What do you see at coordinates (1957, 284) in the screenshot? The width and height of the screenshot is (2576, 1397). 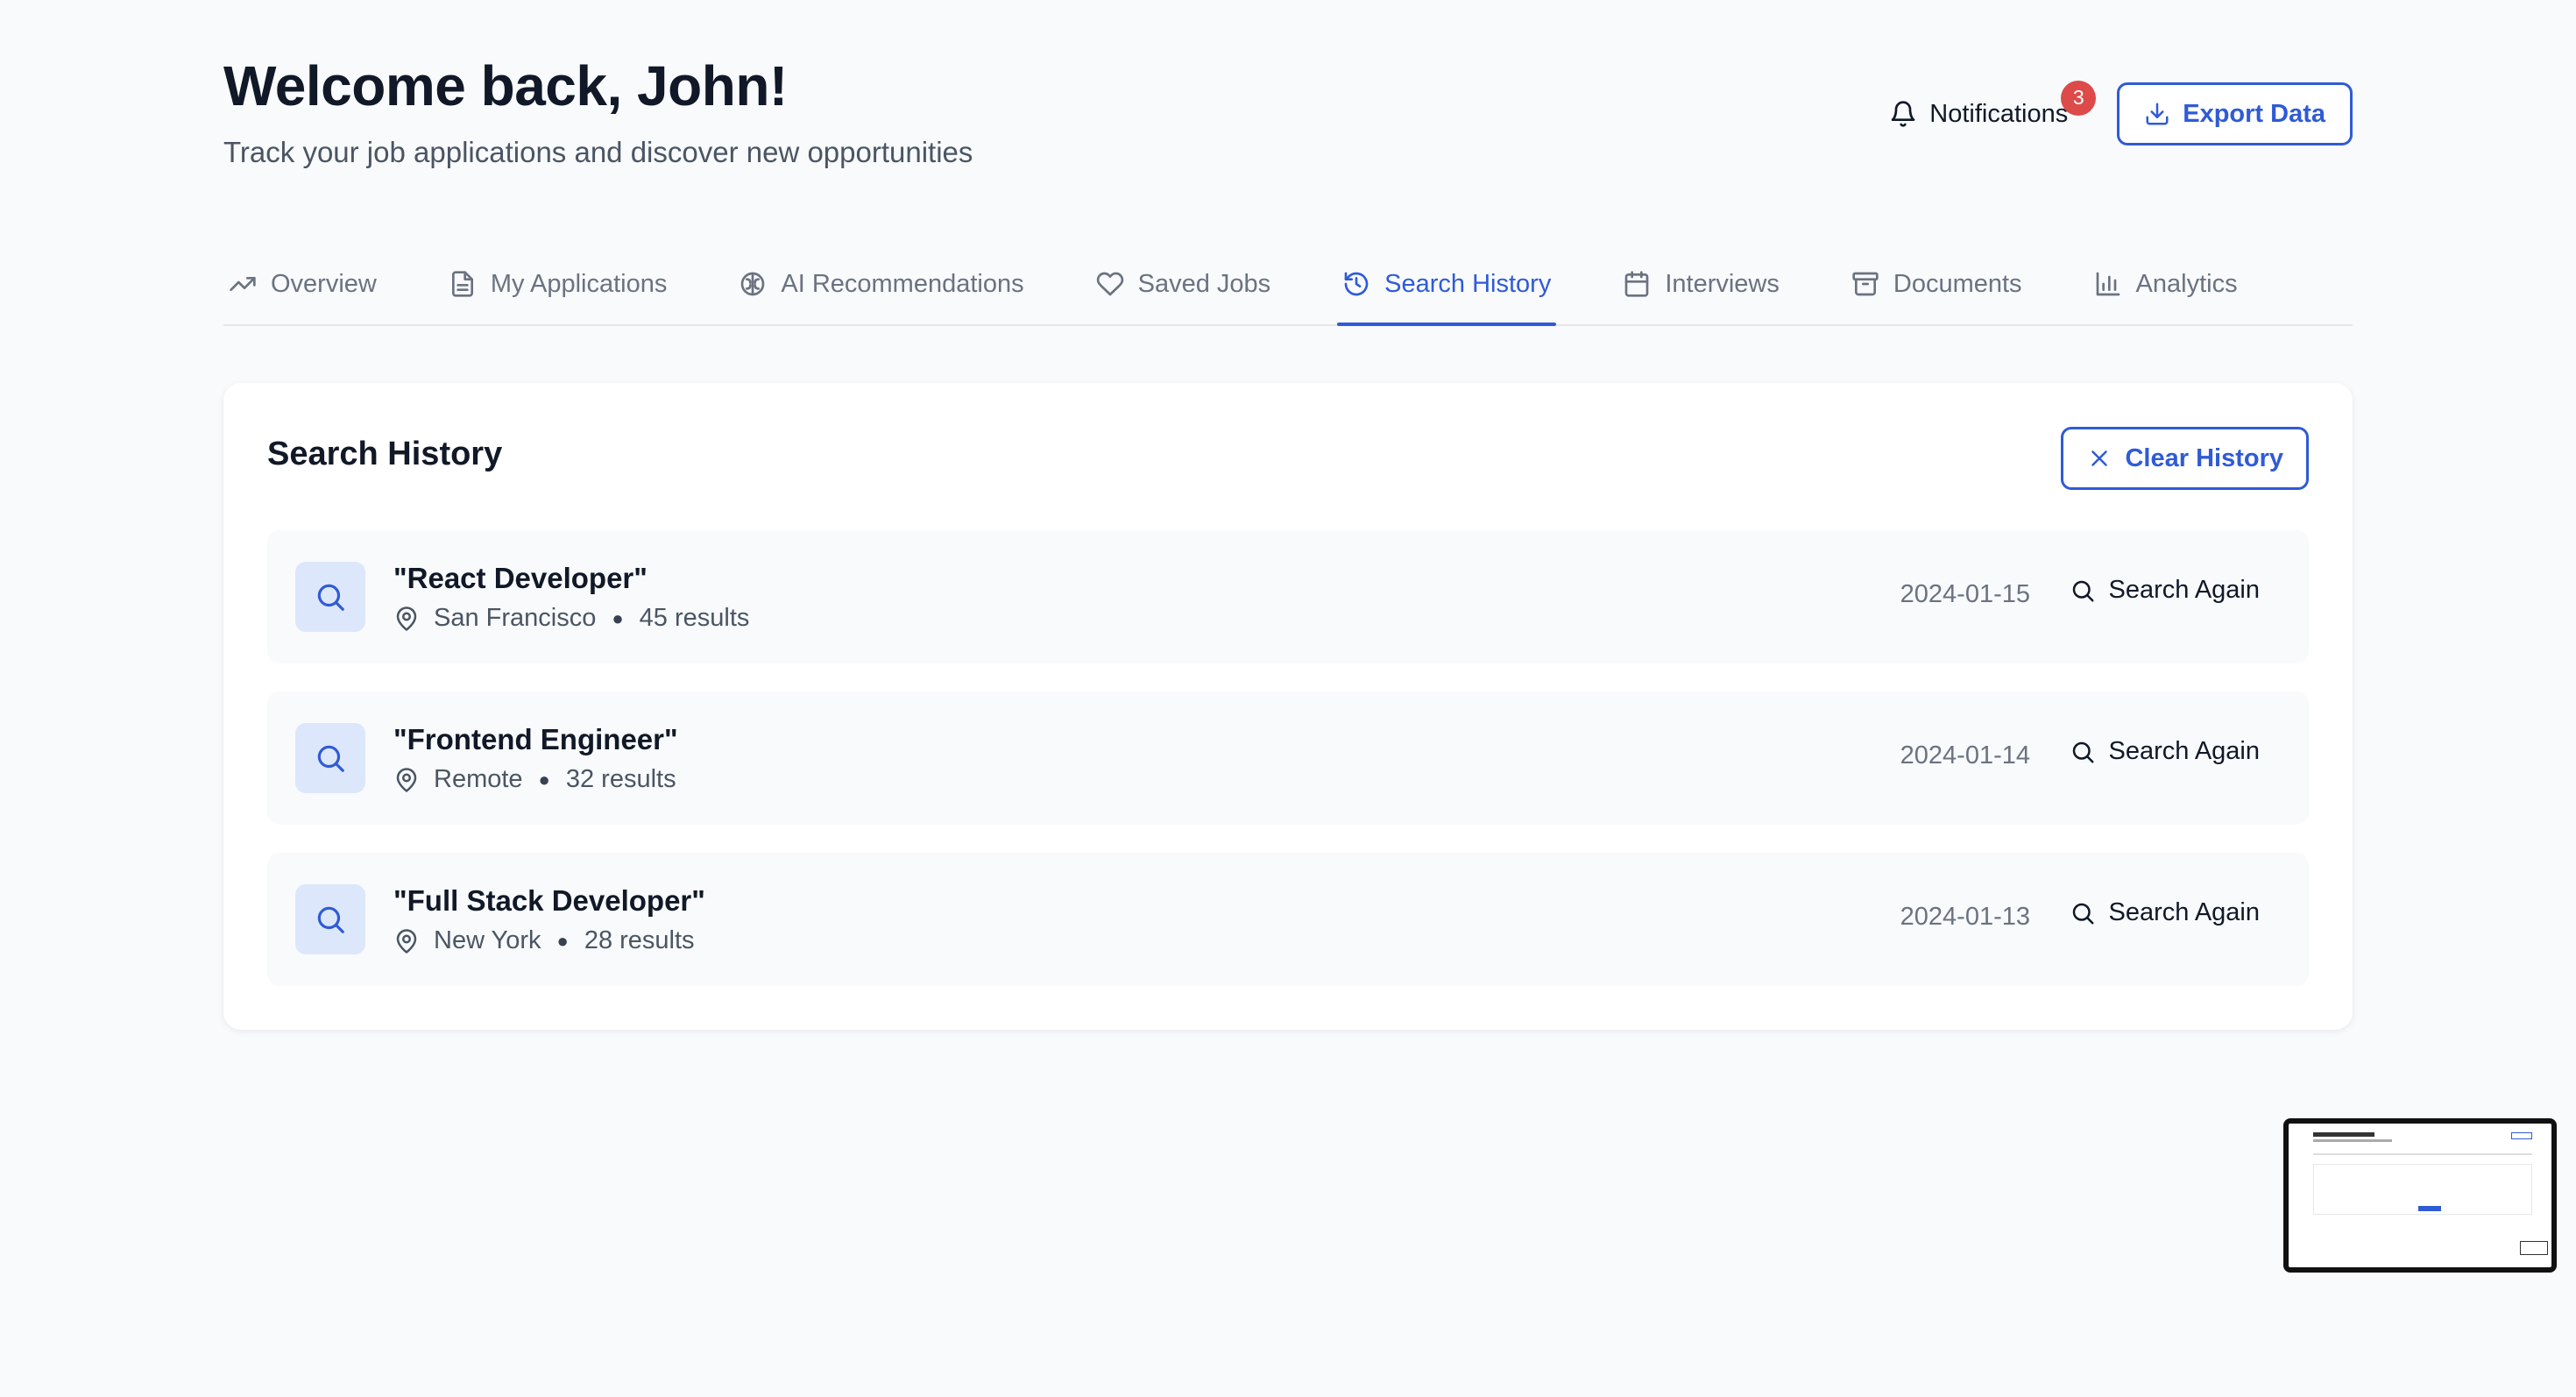 I see `tab-label: Documents` at bounding box center [1957, 284].